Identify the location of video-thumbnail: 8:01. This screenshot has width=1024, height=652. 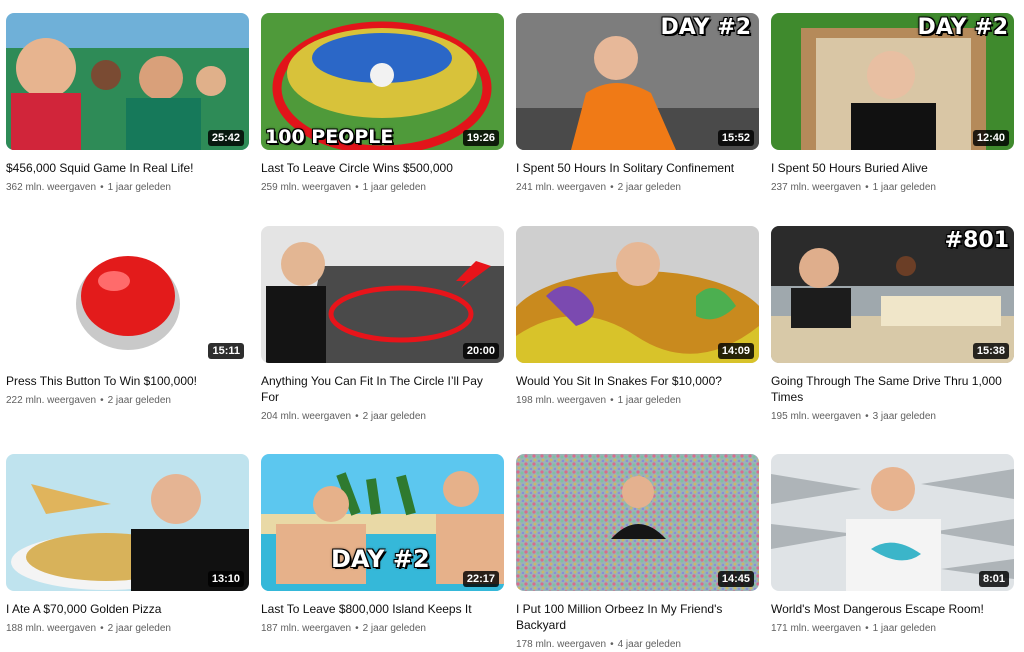
(892, 522).